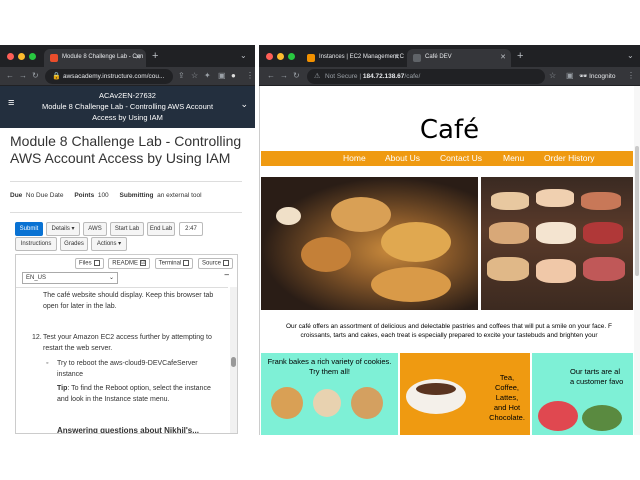 This screenshot has width=640, height=480. What do you see at coordinates (63, 229) in the screenshot?
I see `details-button: Details ▾` at bounding box center [63, 229].